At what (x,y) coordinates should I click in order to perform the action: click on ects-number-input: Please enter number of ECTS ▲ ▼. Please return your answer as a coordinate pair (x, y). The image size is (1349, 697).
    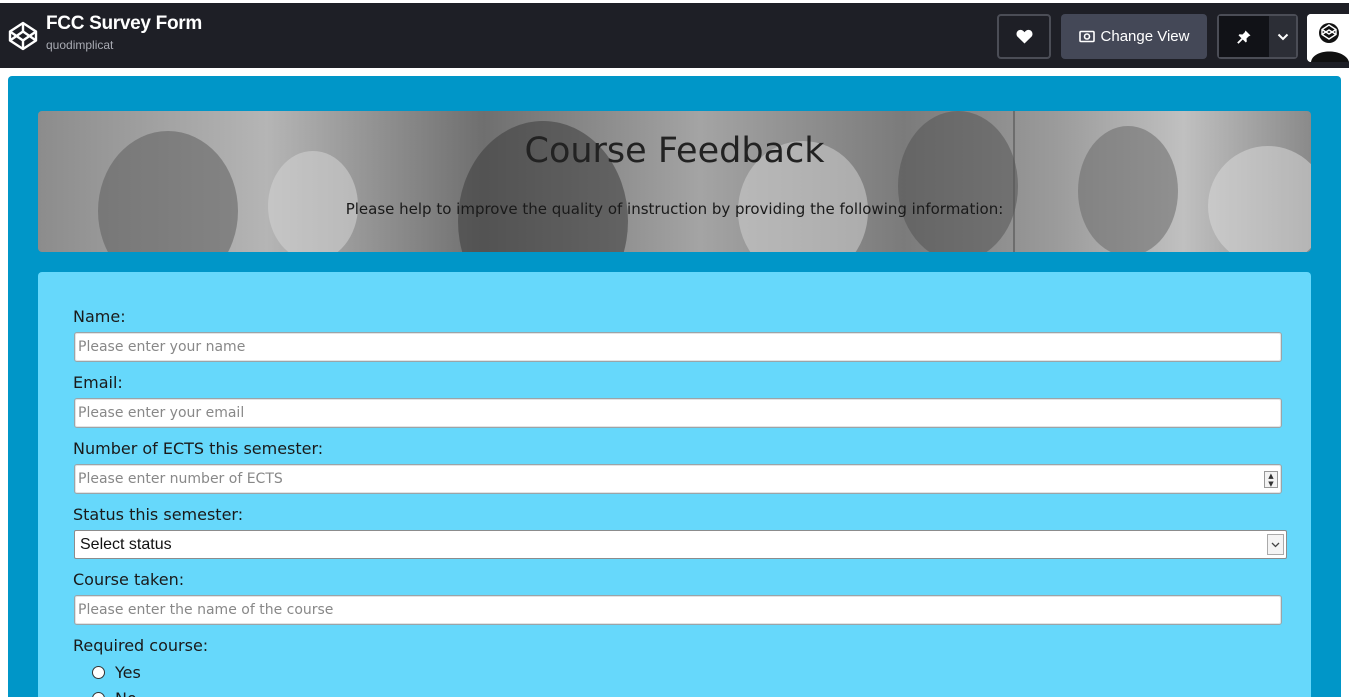
    Looking at the image, I should click on (678, 479).